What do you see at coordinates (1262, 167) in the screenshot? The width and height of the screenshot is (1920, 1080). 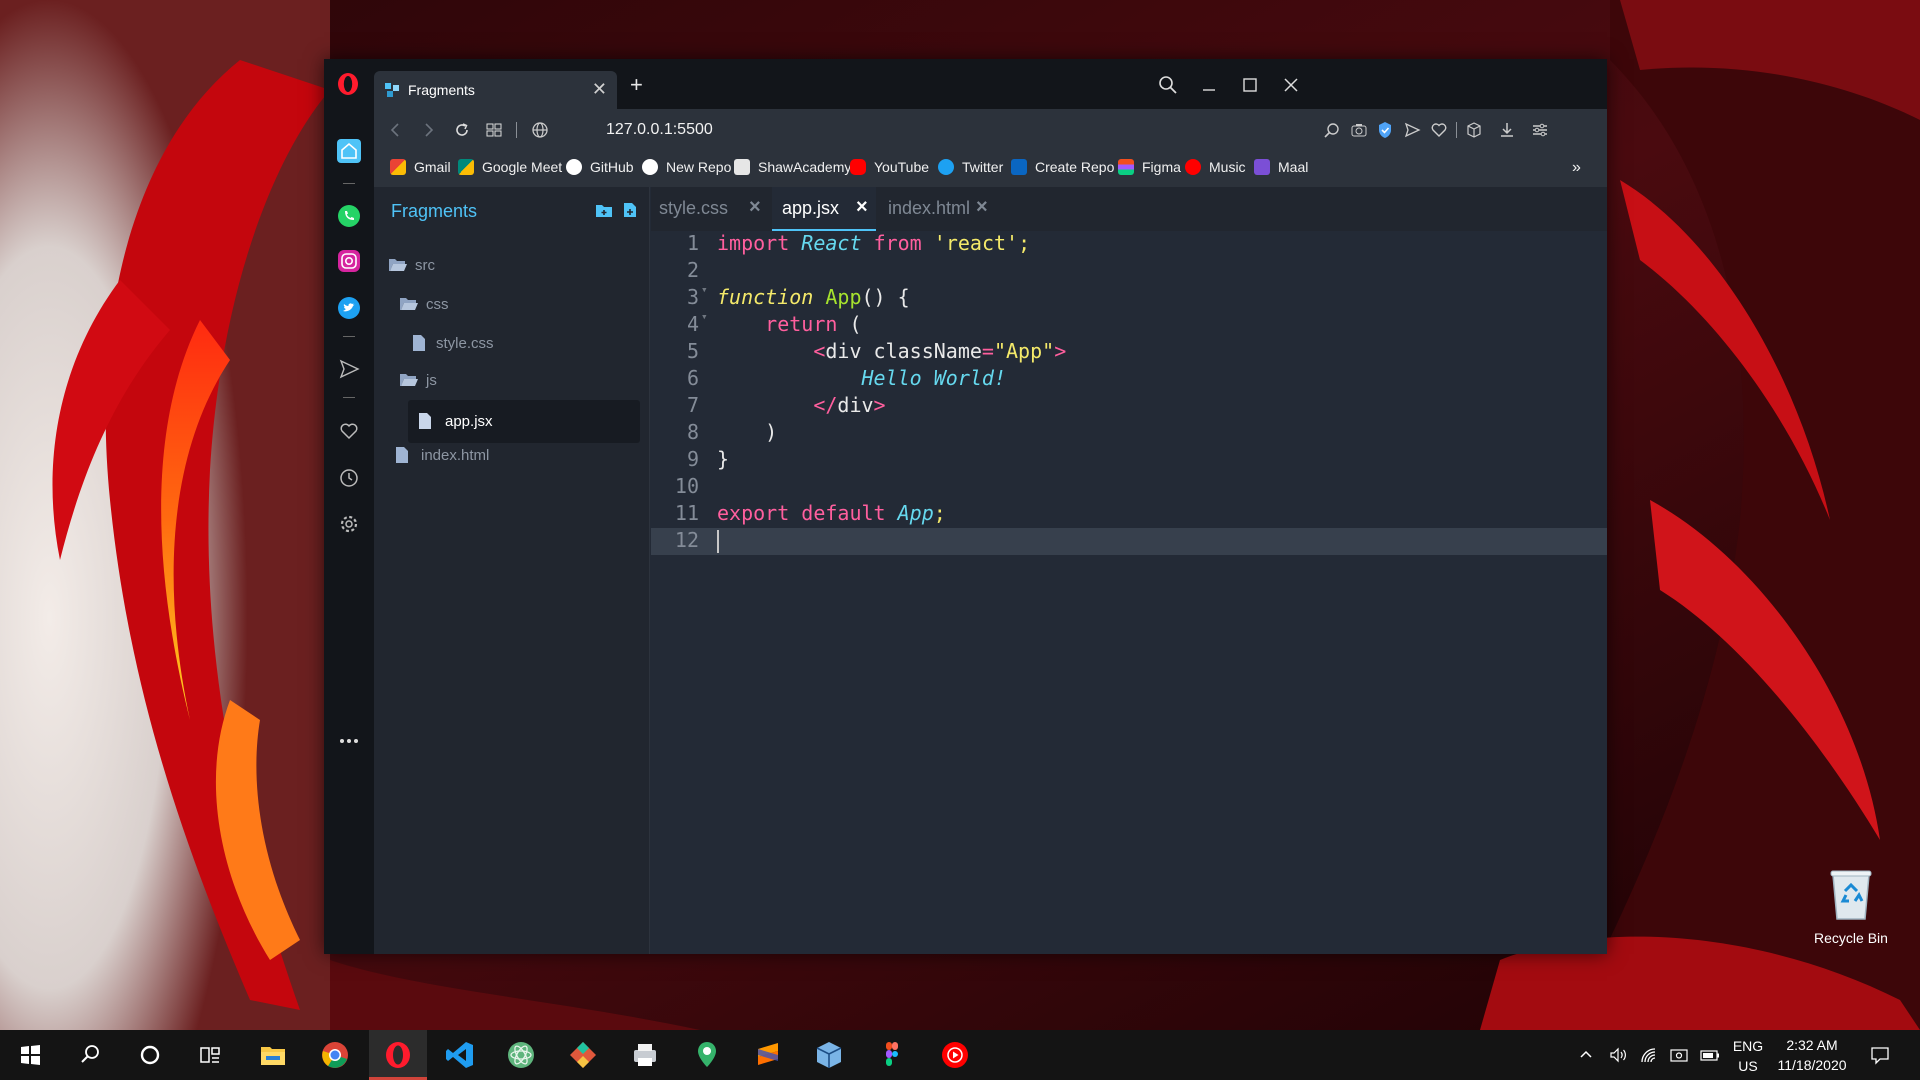 I see `maal-icon` at bounding box center [1262, 167].